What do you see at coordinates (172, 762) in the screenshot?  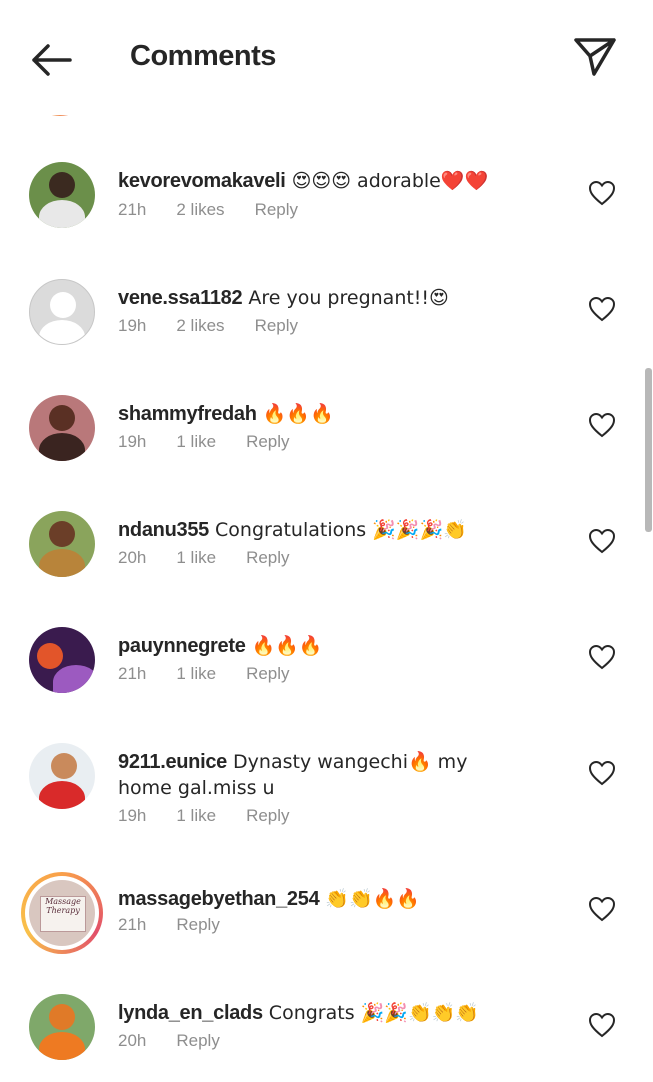 I see `comment-username: 9211.eunice` at bounding box center [172, 762].